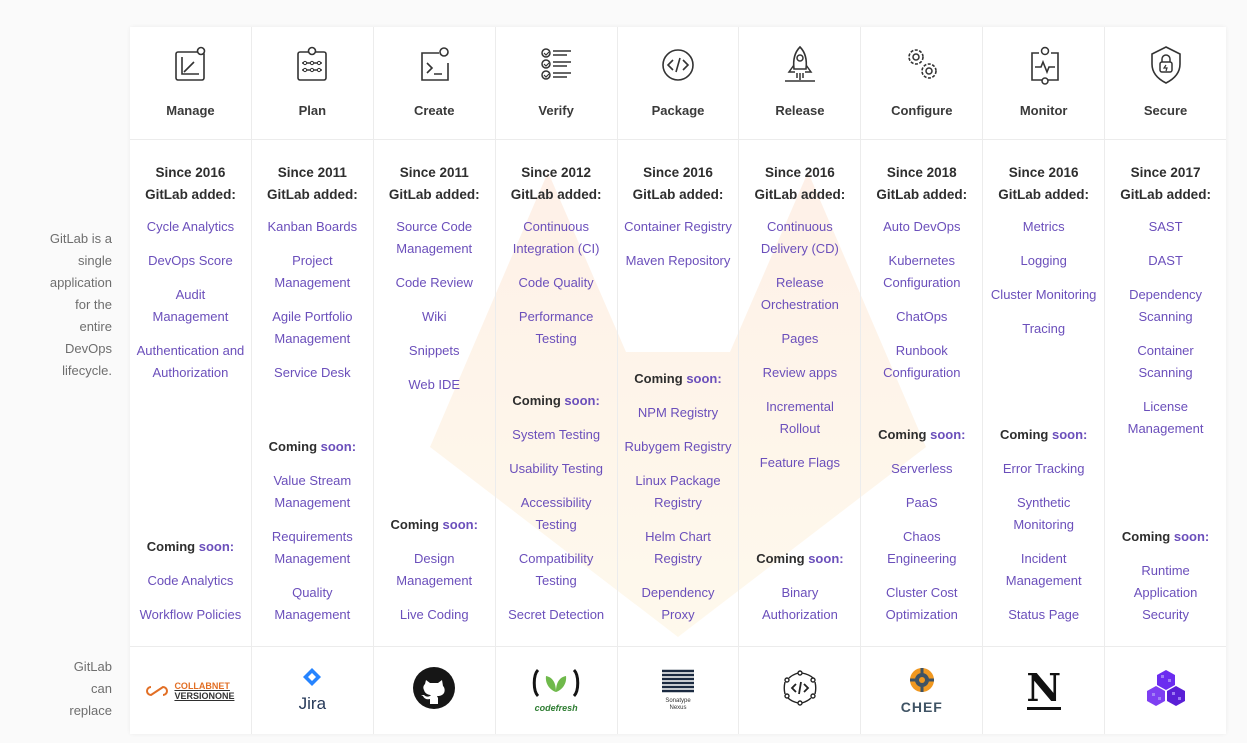 This screenshot has width=1247, height=743. I want to click on feature-link: Kubernetes Configuration, so click(921, 272).